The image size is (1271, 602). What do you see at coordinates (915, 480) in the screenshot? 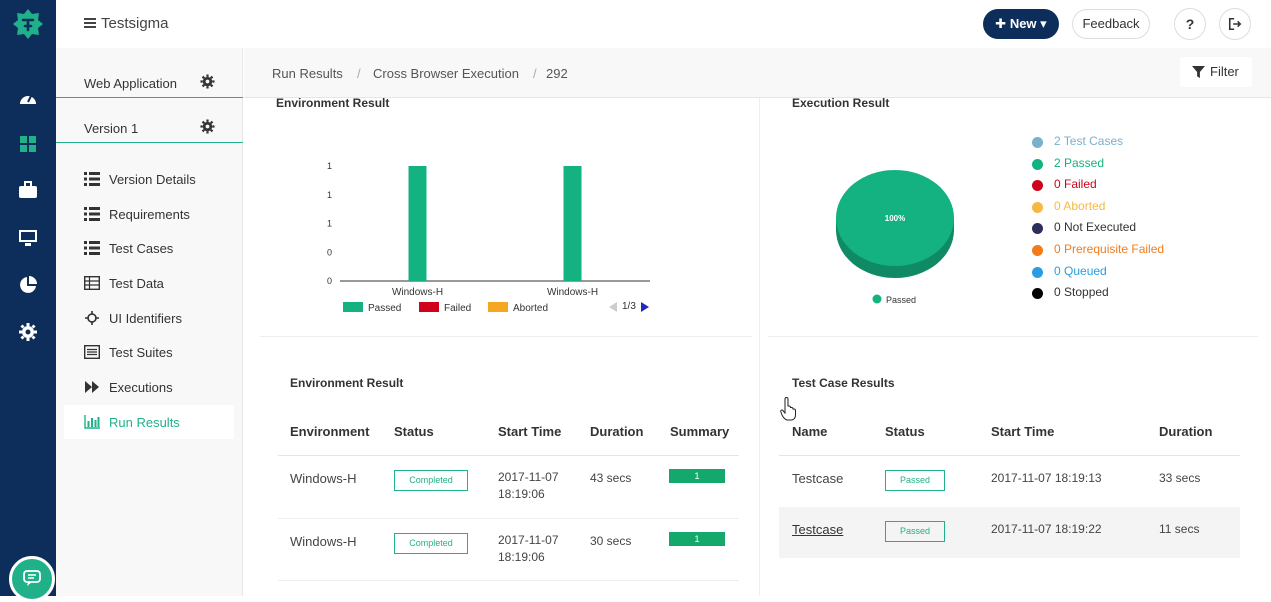
I see `status-badge: Passed` at bounding box center [915, 480].